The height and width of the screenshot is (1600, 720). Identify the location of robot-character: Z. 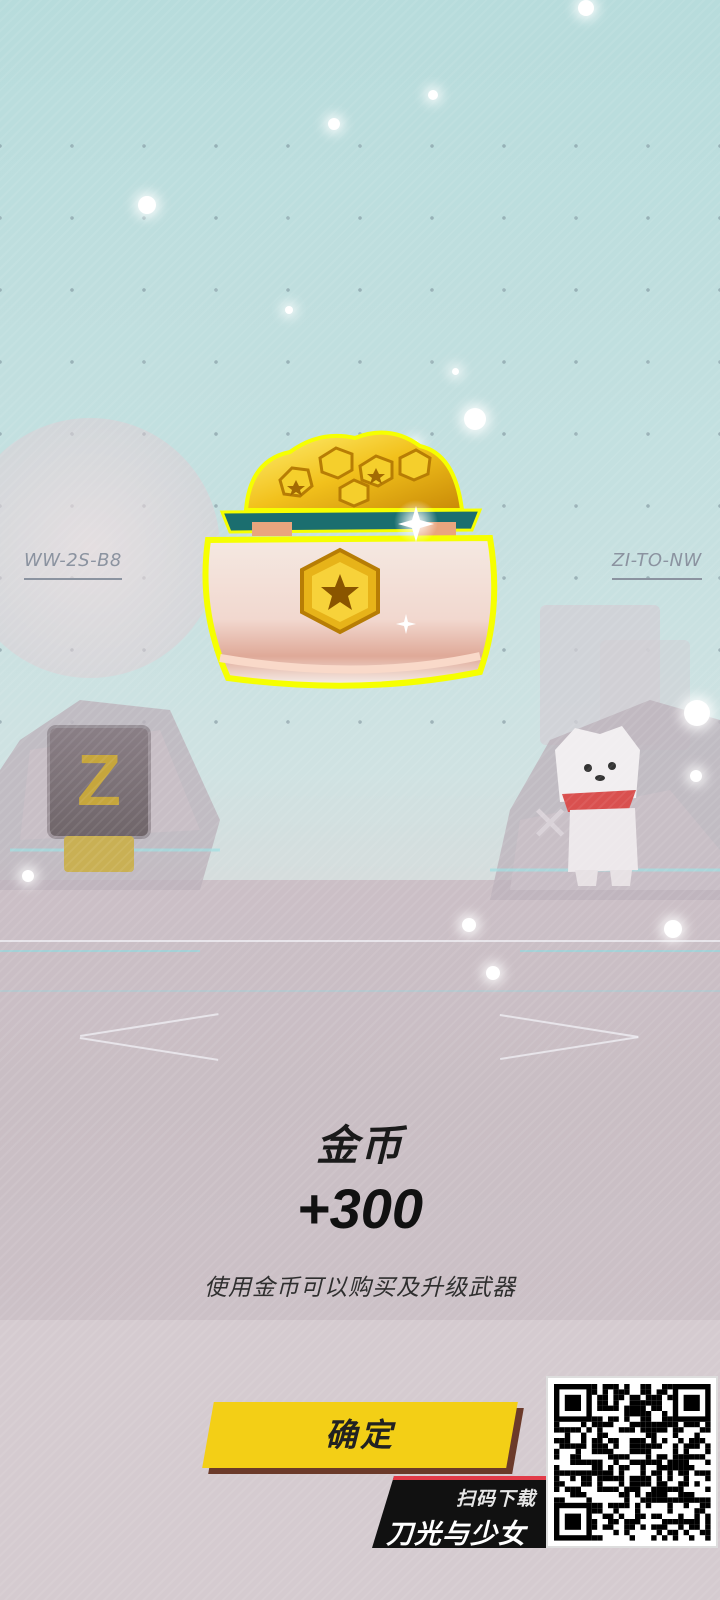
(99, 782).